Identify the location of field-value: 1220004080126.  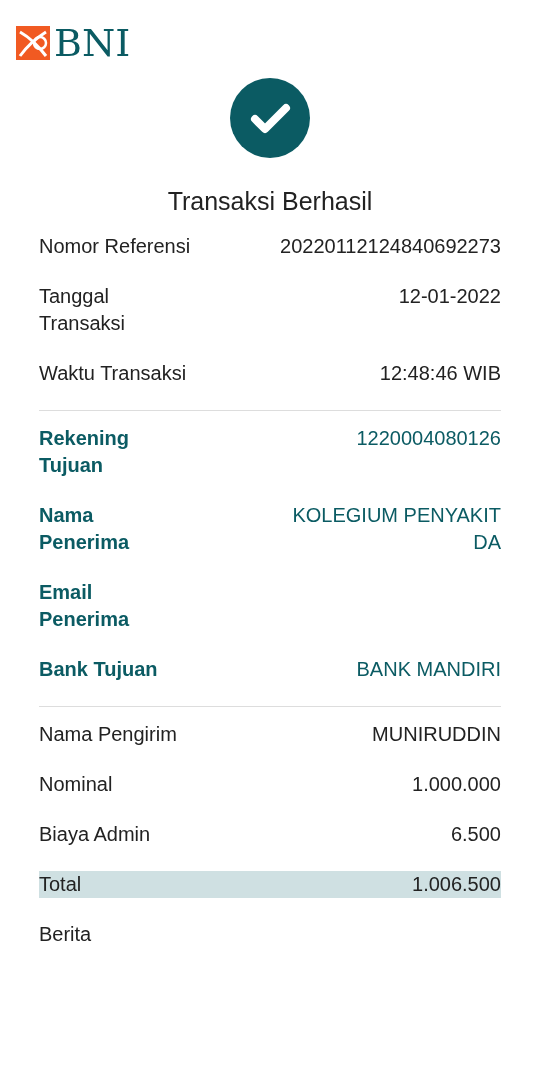
(428, 438).